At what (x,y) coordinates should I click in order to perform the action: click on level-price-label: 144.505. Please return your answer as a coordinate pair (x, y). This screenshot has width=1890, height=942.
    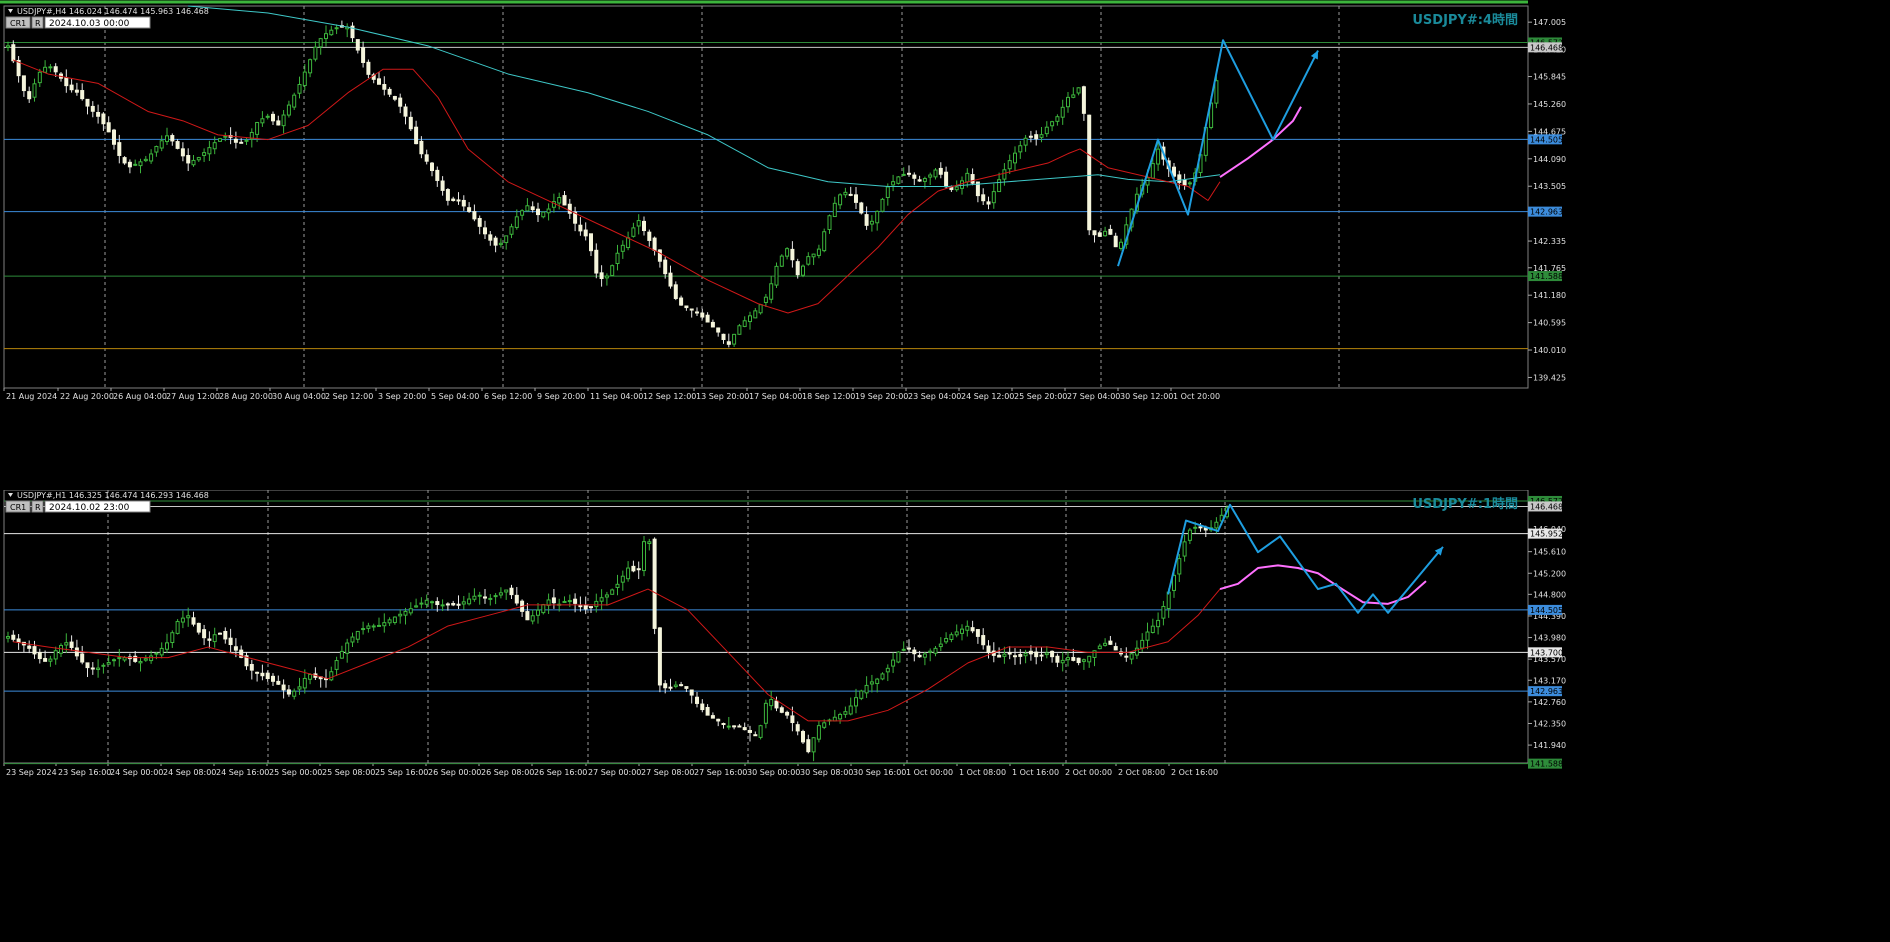
    Looking at the image, I should click on (1546, 610).